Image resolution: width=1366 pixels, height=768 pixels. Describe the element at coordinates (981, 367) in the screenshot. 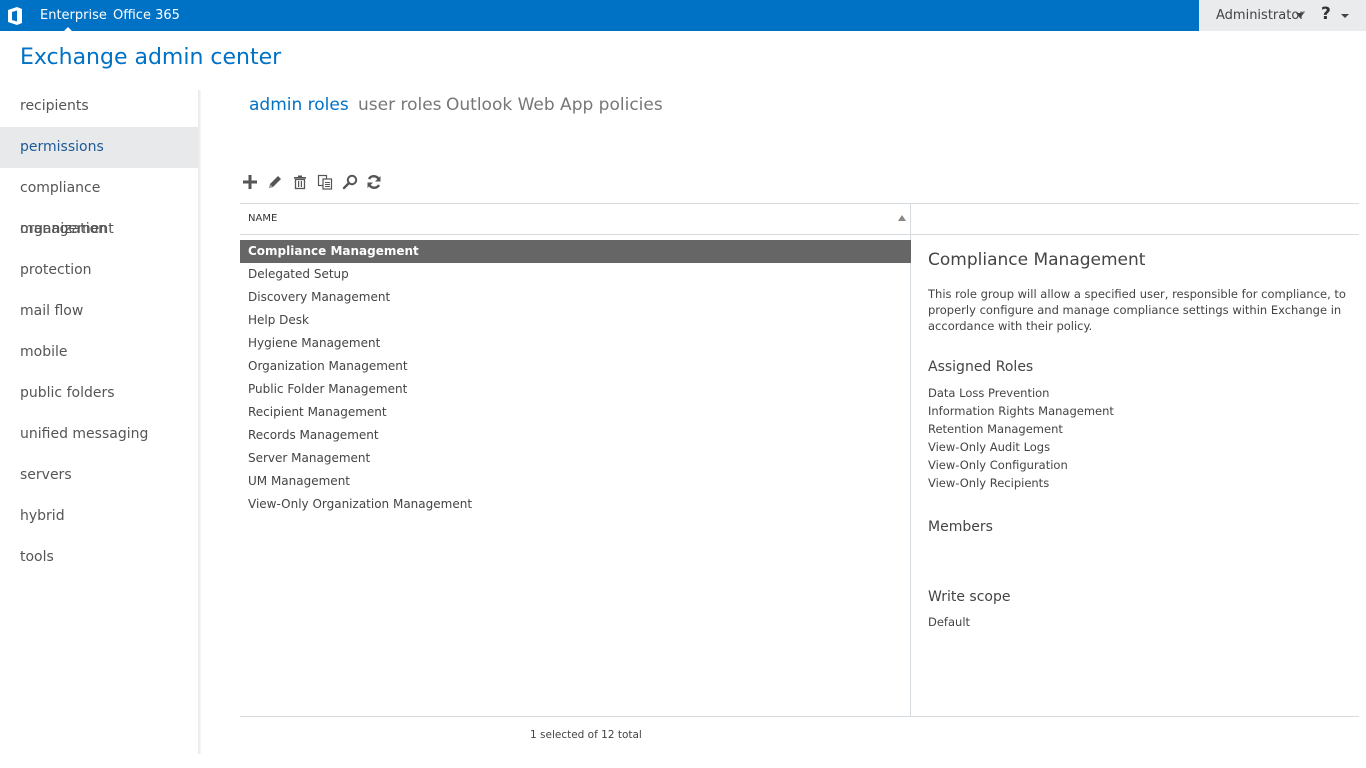

I see `assigned-roles-heading: Assigned Roles` at that location.